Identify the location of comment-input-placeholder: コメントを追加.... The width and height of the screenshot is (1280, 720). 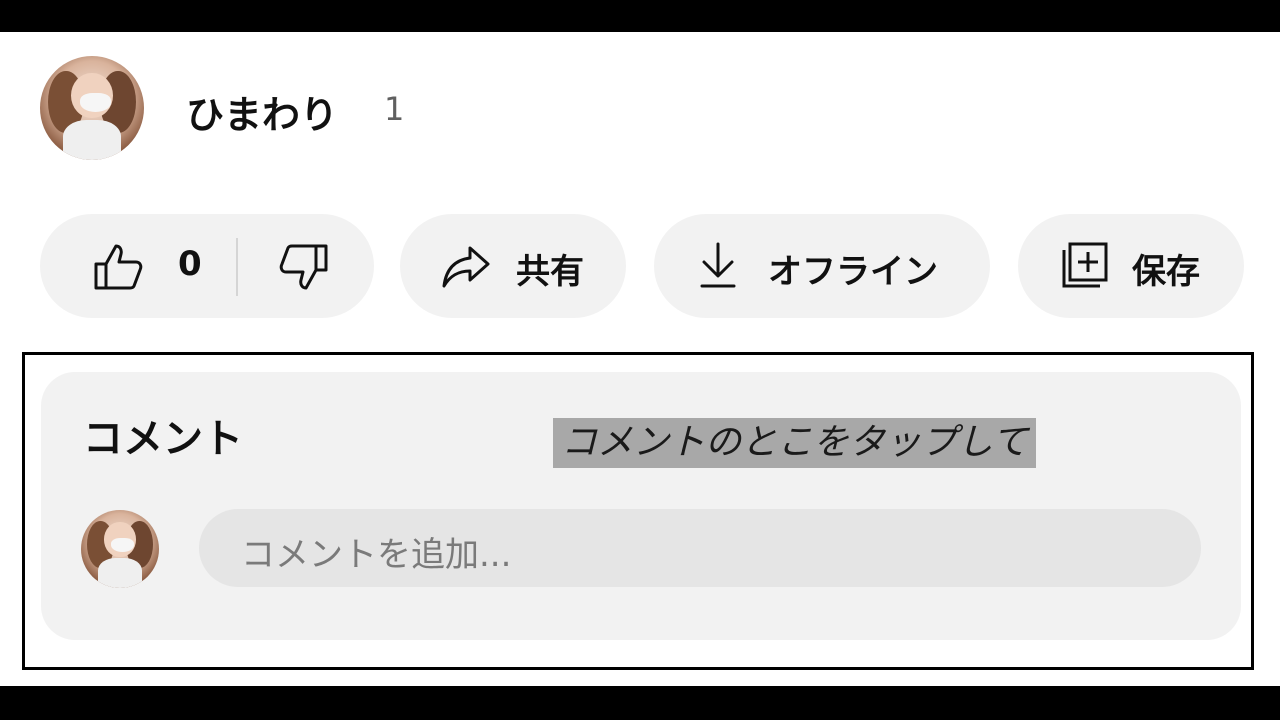
(376, 555).